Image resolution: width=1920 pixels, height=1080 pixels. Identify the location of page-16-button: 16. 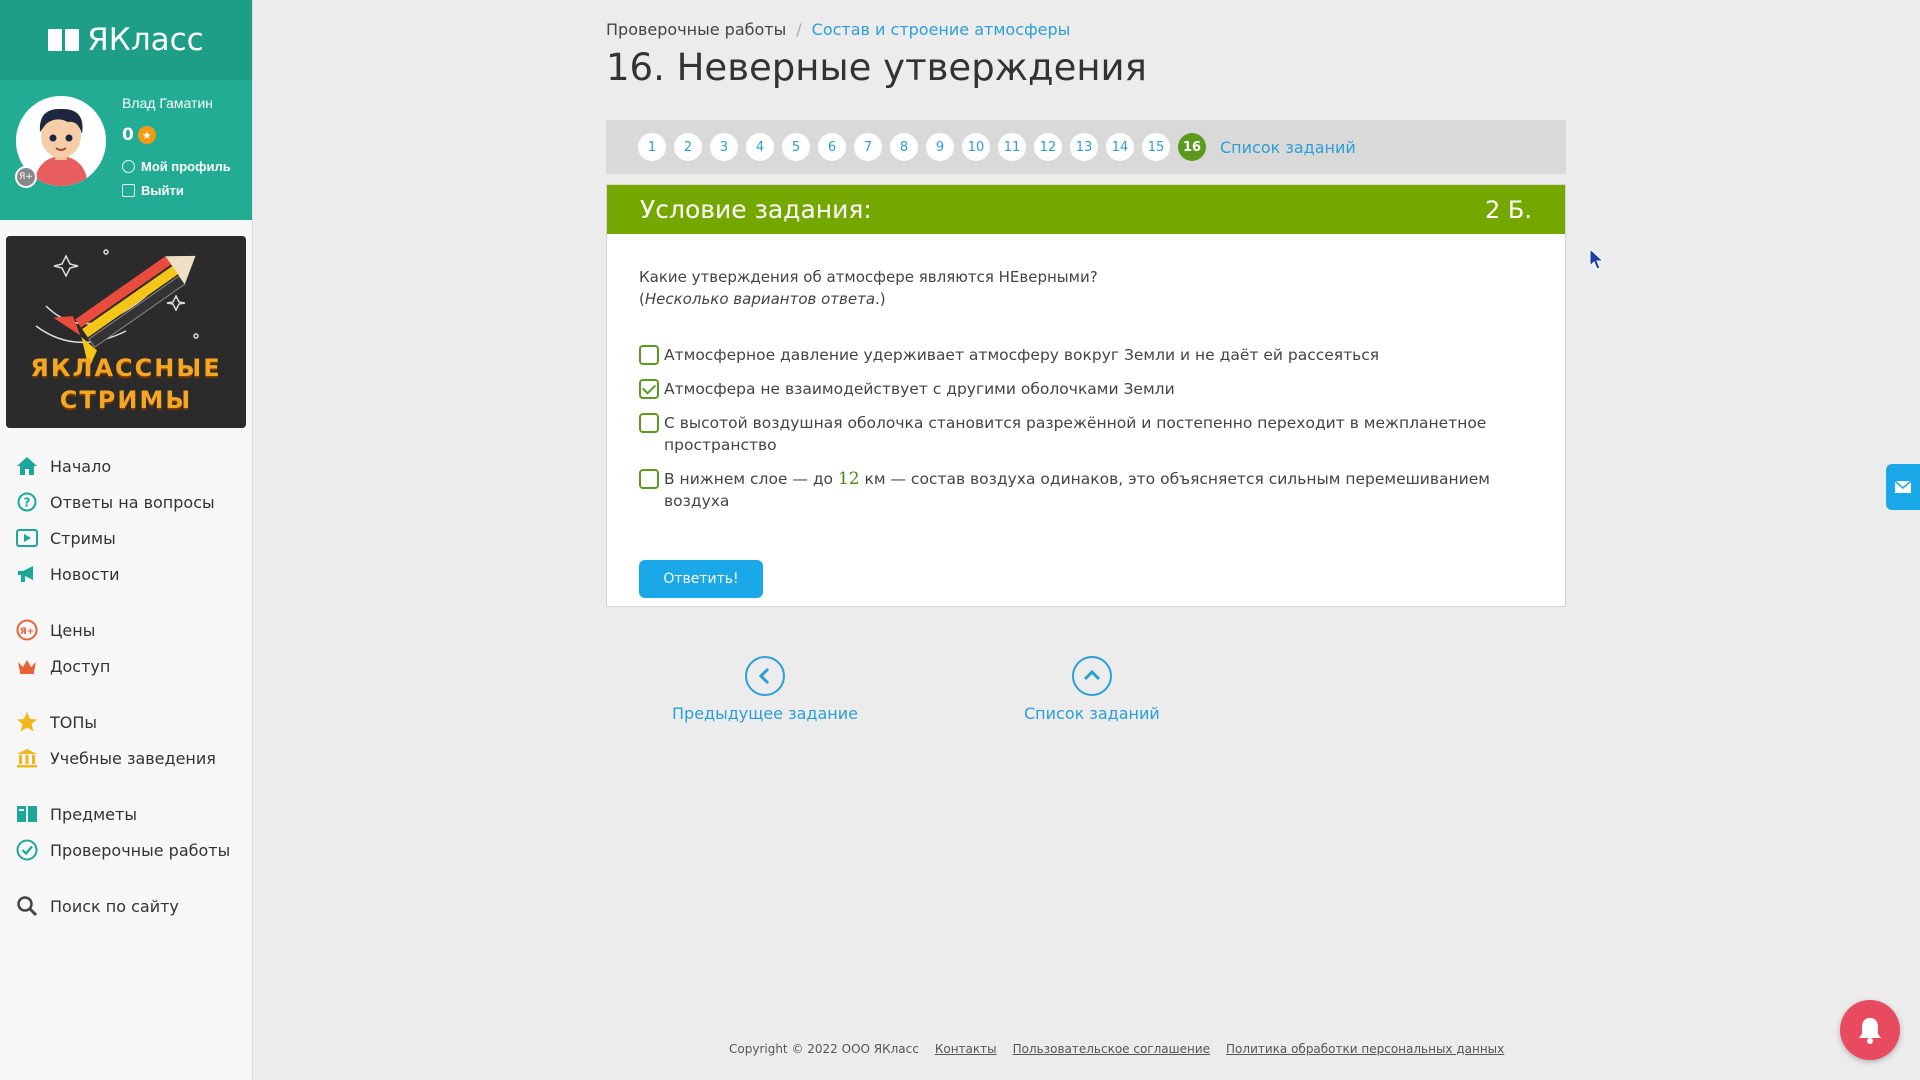
(1192, 147).